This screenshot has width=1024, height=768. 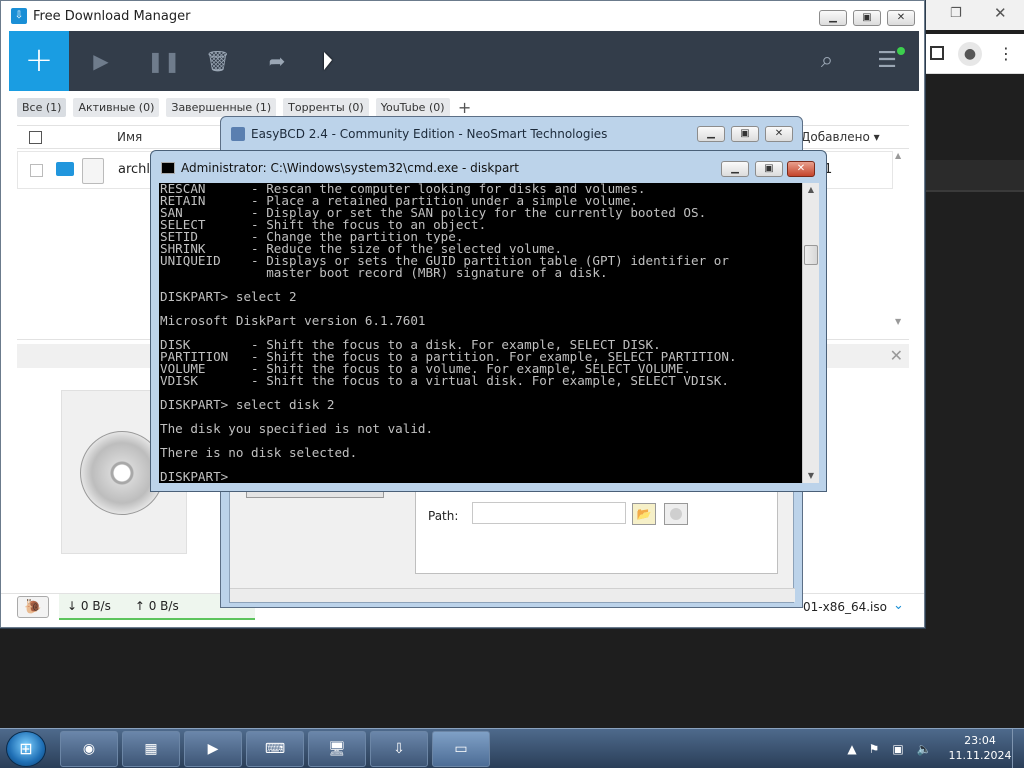 I want to click on clock: 23:04 11.11.2024, so click(x=980, y=748).